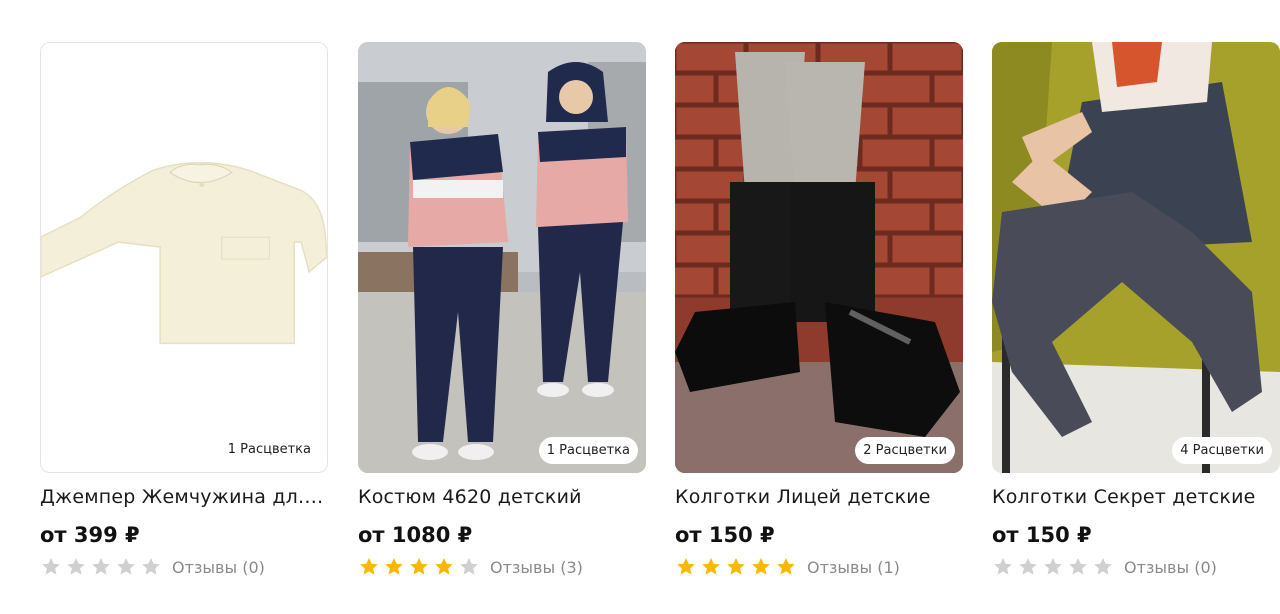  I want to click on reviews-link: Отзывы (3), so click(536, 567).